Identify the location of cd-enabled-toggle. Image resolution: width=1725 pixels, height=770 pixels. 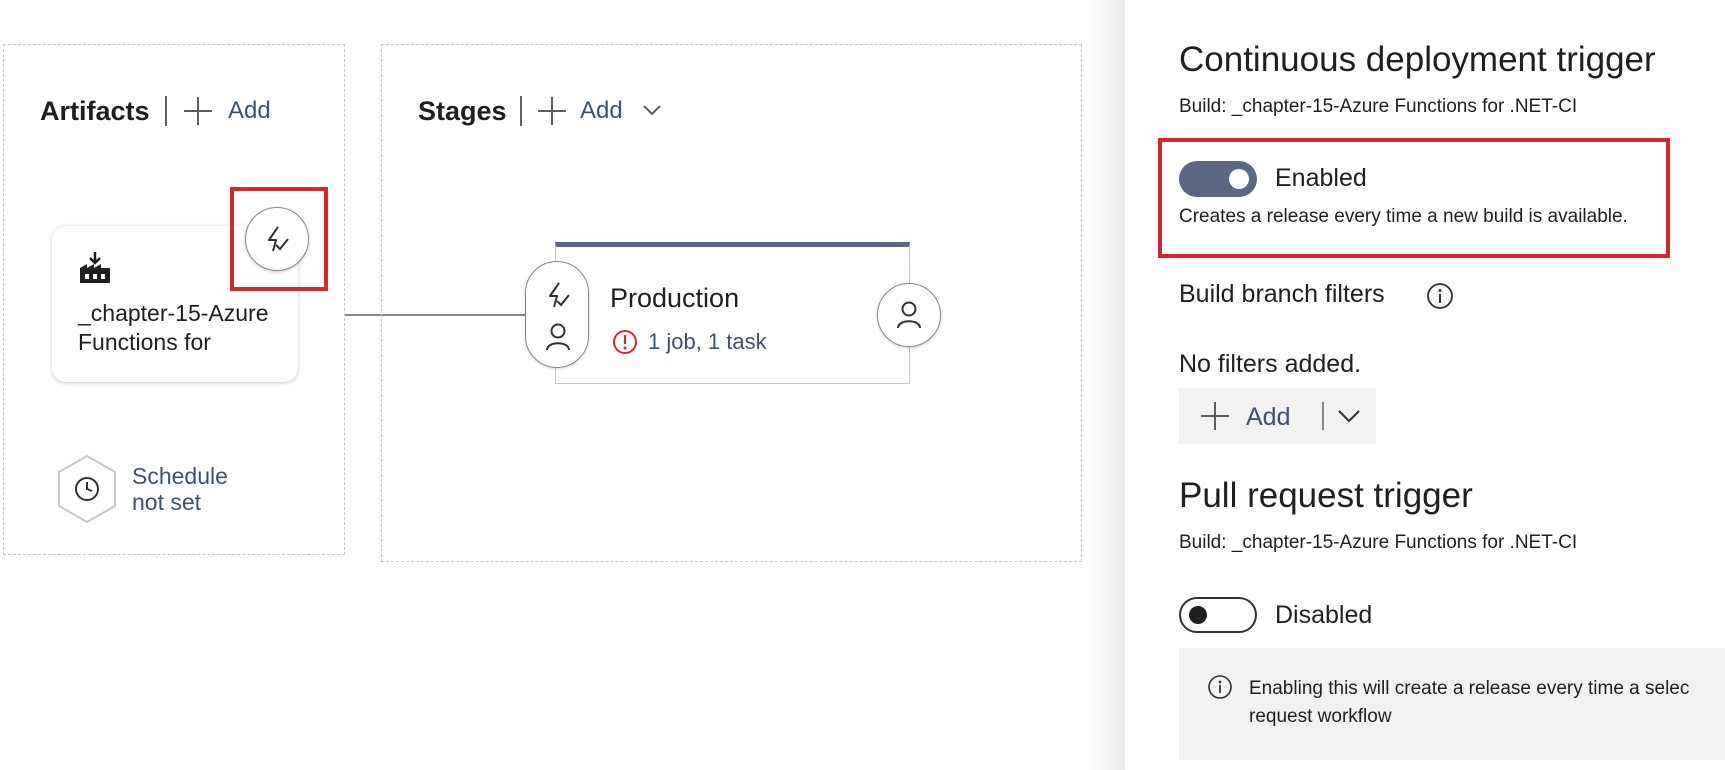
(1218, 179).